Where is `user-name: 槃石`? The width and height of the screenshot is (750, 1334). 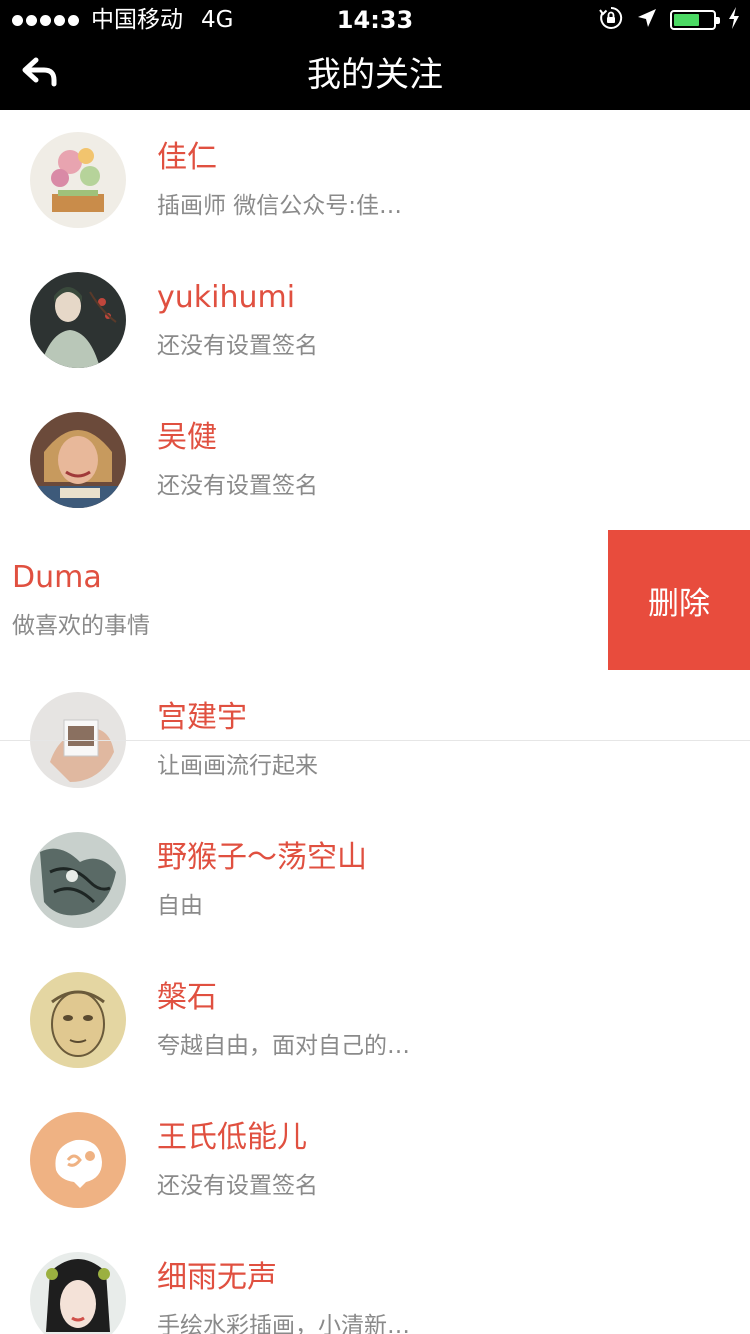
user-name: 槃石 is located at coordinates (187, 997).